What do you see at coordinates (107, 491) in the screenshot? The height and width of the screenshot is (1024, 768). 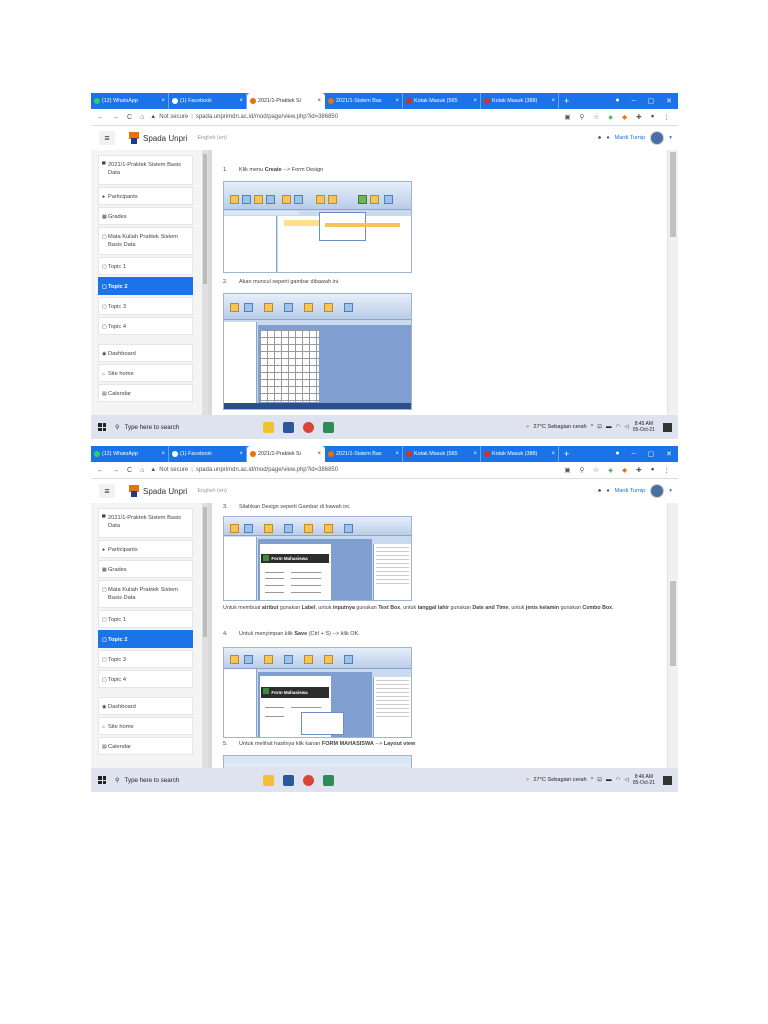 I see `hamburger-icon: ≡` at bounding box center [107, 491].